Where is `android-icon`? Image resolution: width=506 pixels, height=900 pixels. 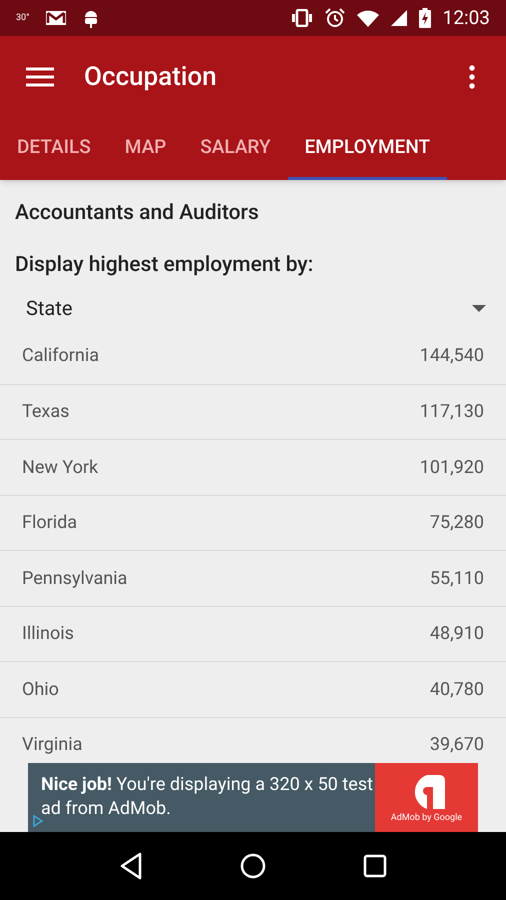 android-icon is located at coordinates (91, 18).